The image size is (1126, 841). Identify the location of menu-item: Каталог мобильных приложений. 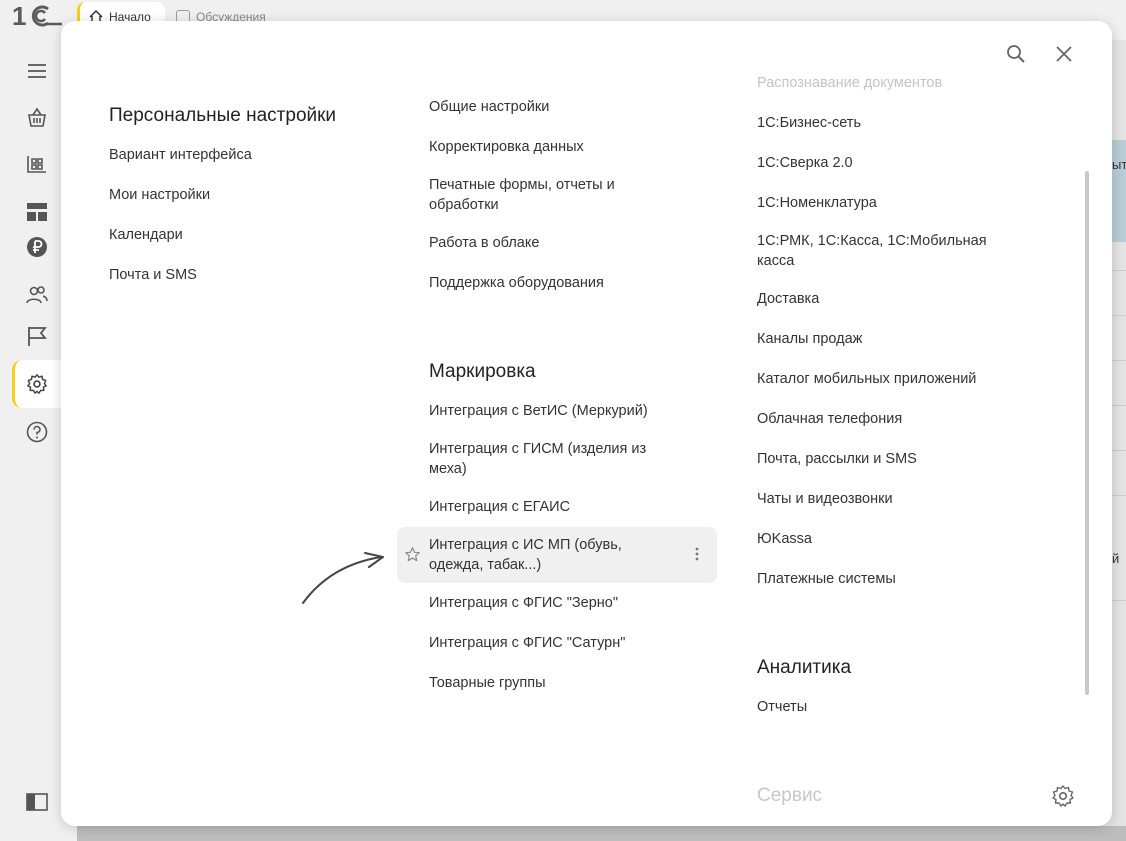
(892, 379).